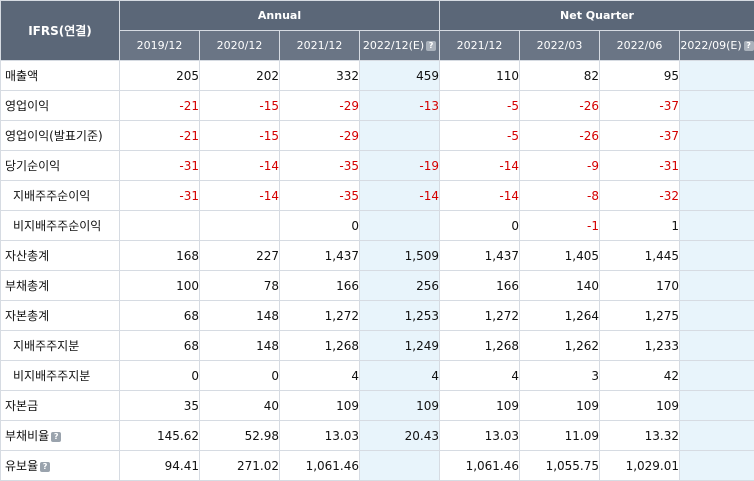 Image resolution: width=754 pixels, height=481 pixels. What do you see at coordinates (60, 345) in the screenshot?
I see `row-label: 지배주주지분` at bounding box center [60, 345].